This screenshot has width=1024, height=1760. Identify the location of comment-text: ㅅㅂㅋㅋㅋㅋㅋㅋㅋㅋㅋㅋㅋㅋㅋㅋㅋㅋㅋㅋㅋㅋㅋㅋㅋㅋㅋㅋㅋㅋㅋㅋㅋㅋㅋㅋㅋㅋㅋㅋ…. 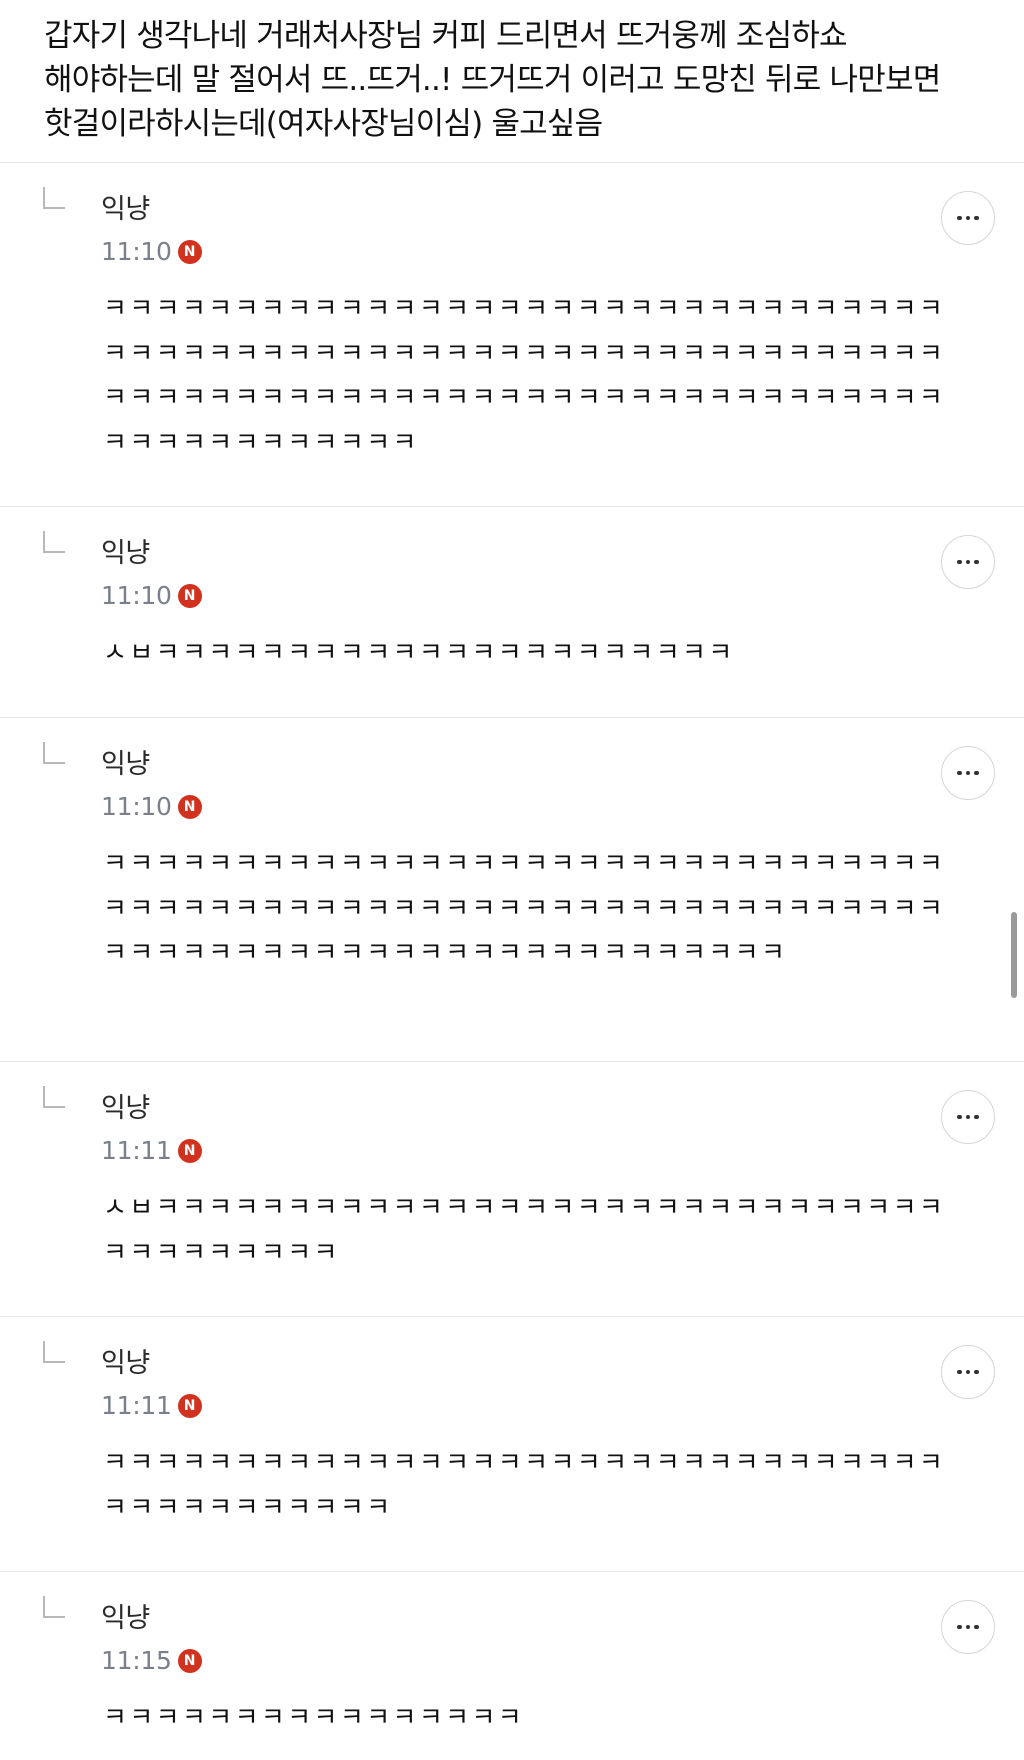
(524, 1230).